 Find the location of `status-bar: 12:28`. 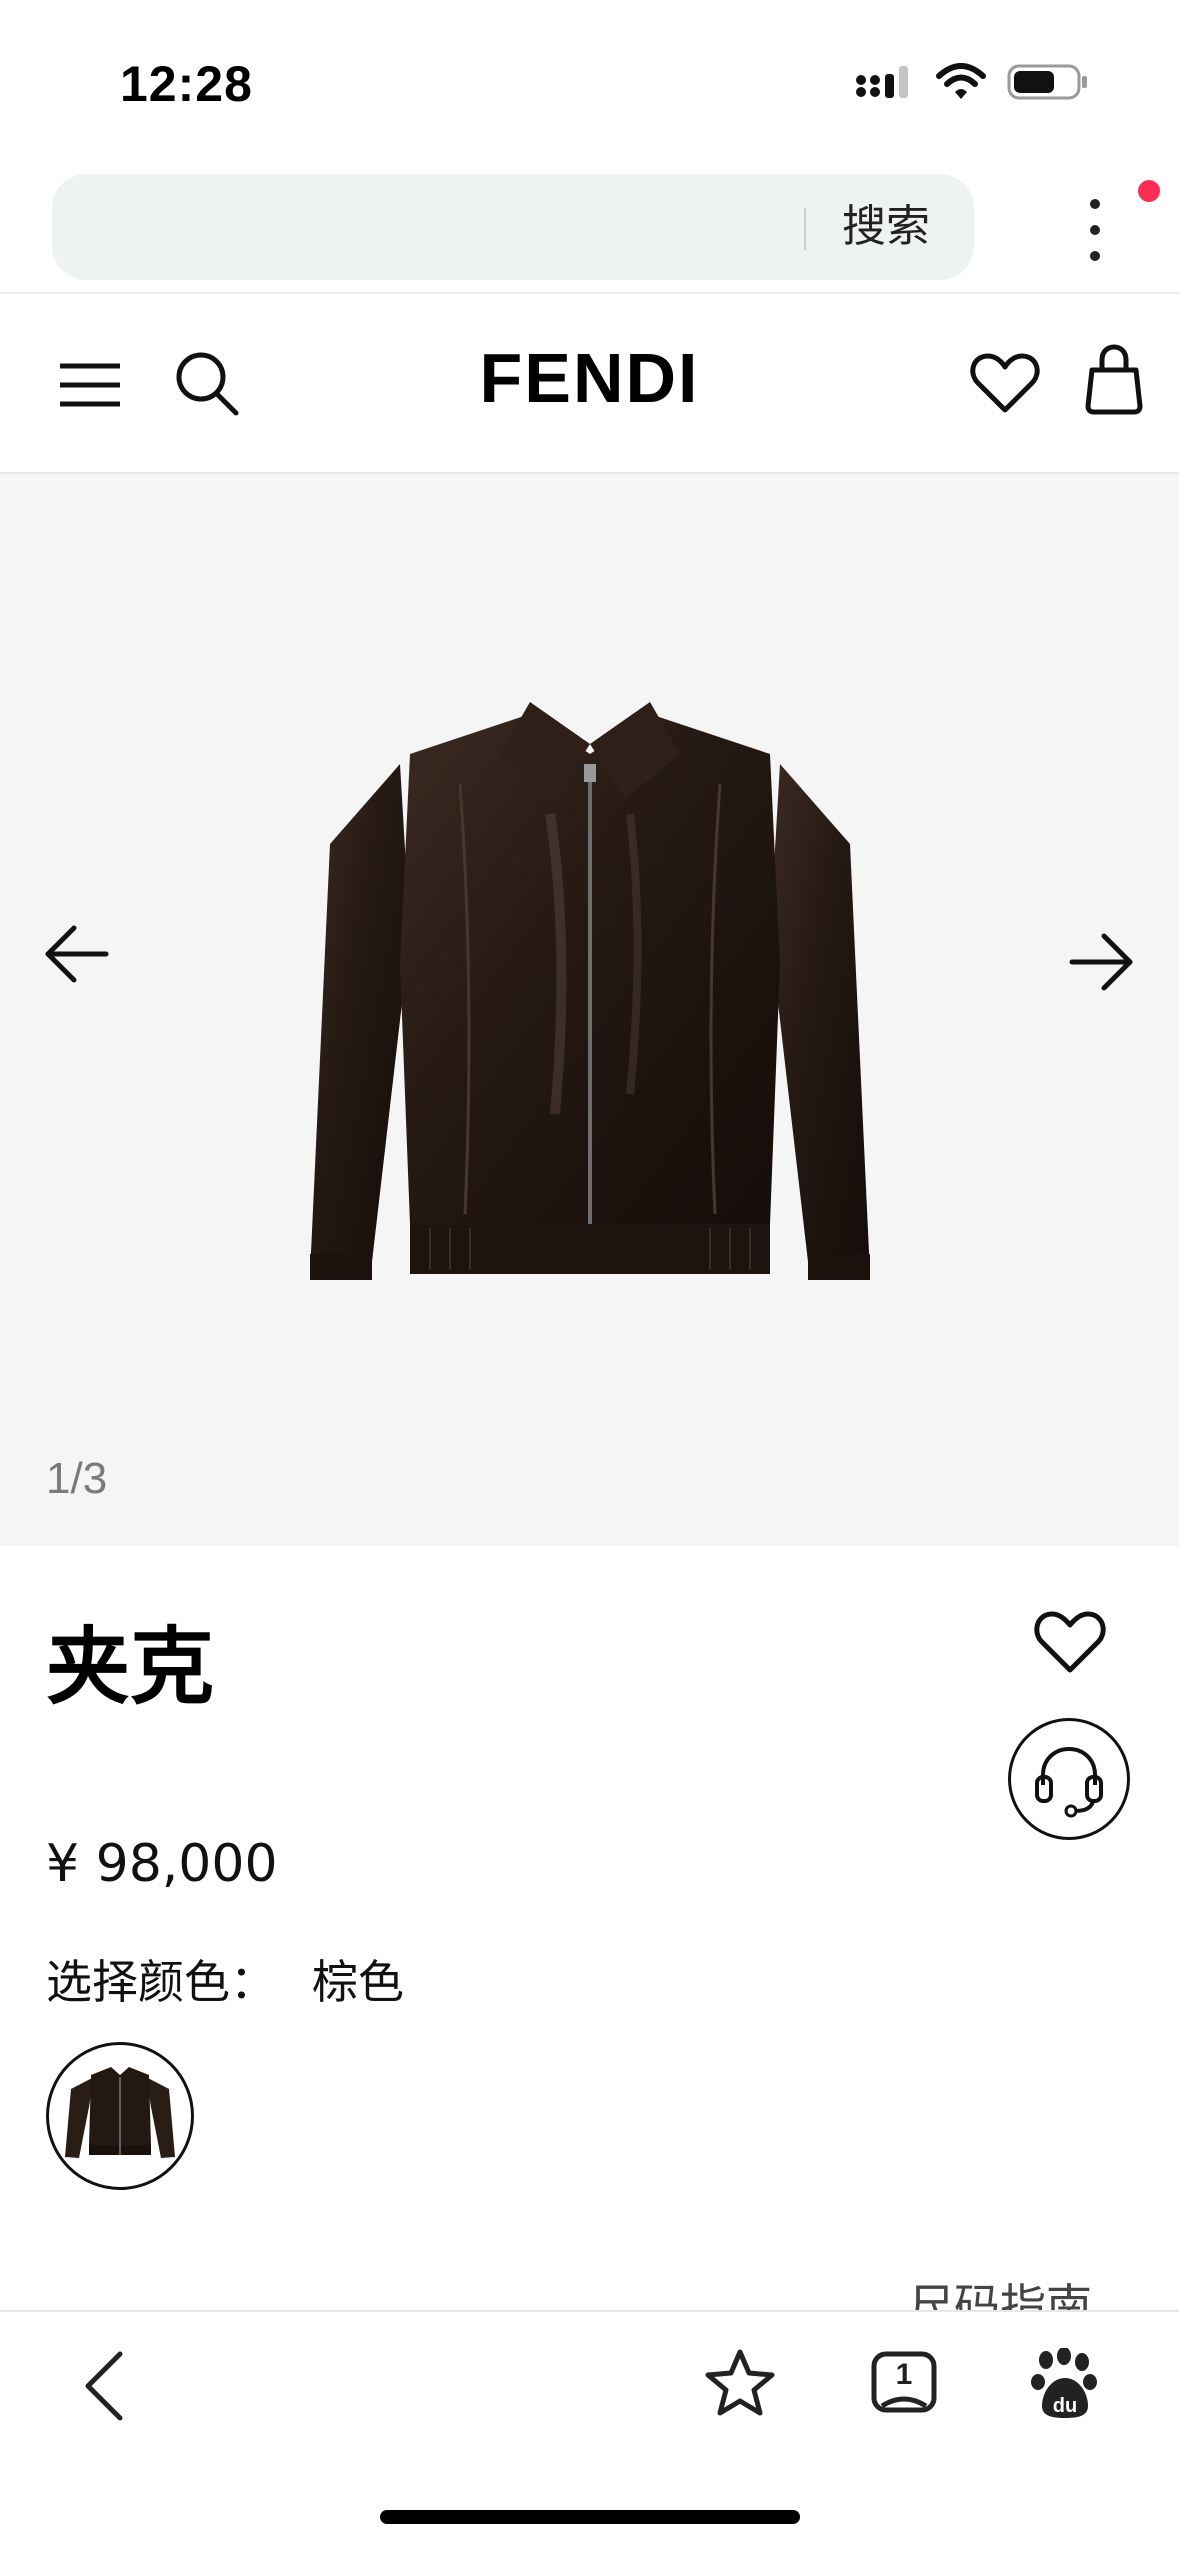

status-bar: 12:28 is located at coordinates (589, 80).